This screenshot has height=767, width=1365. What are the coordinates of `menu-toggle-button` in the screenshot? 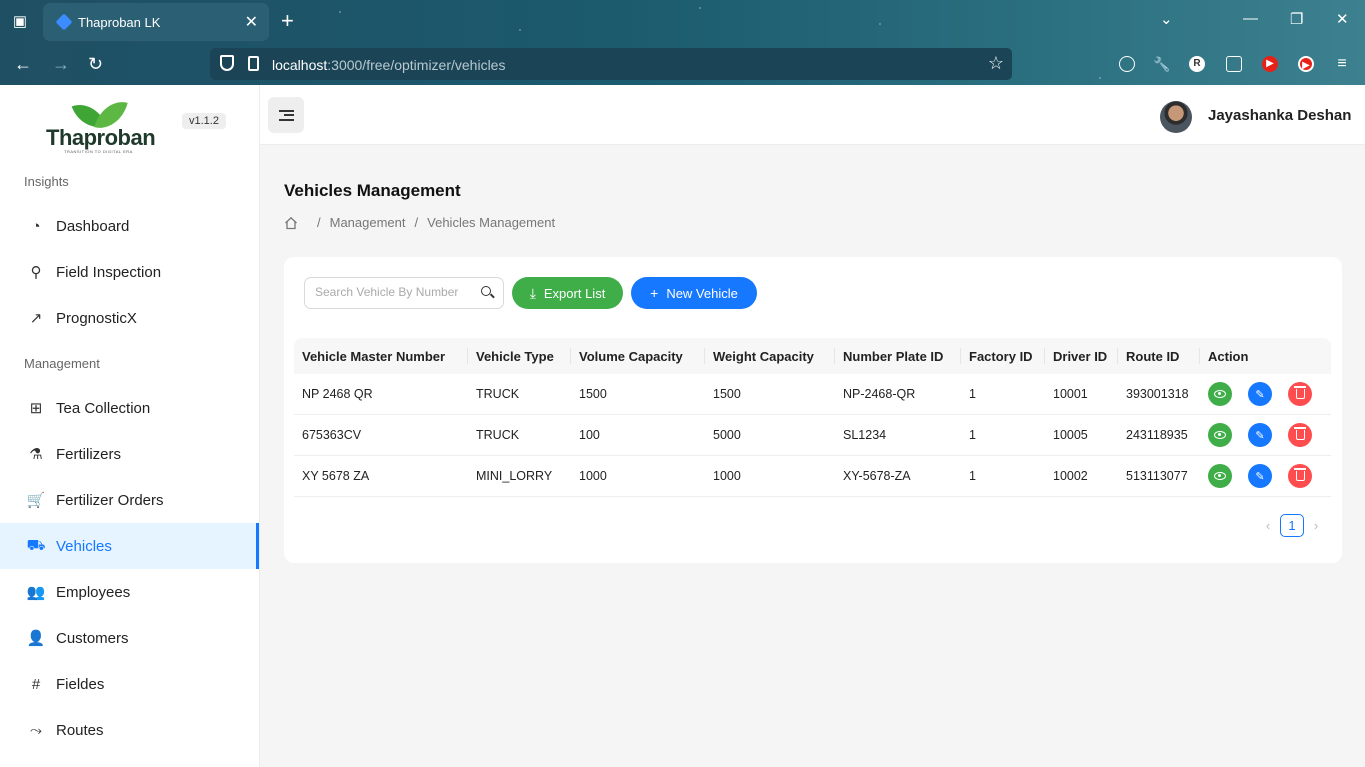 It's located at (286, 115).